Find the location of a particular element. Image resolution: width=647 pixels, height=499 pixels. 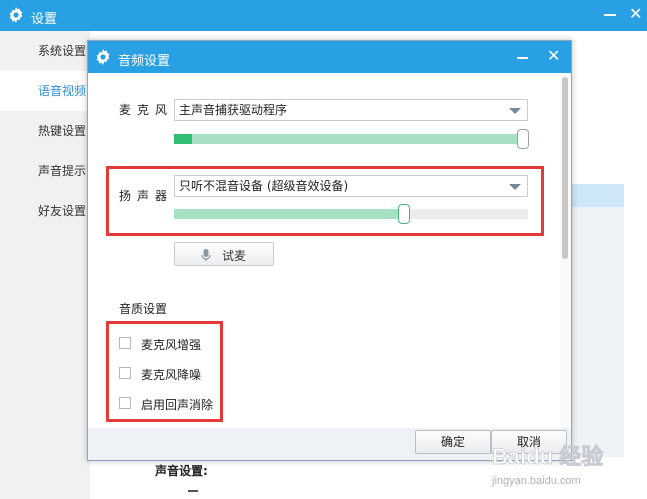

scrollbar-thumb is located at coordinates (565, 168).